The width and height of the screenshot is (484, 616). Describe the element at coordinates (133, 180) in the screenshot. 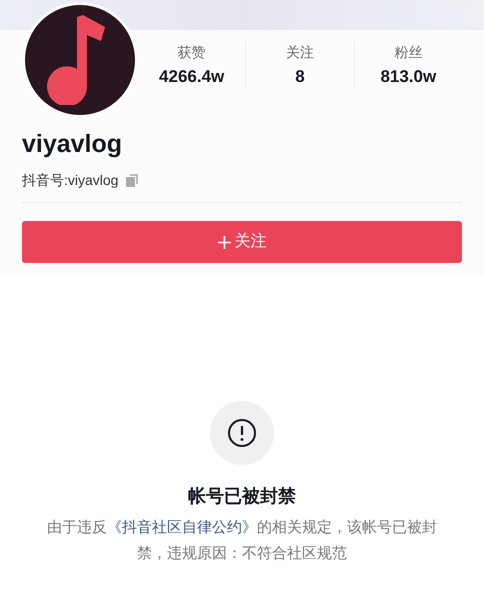

I see `copy-icon` at that location.